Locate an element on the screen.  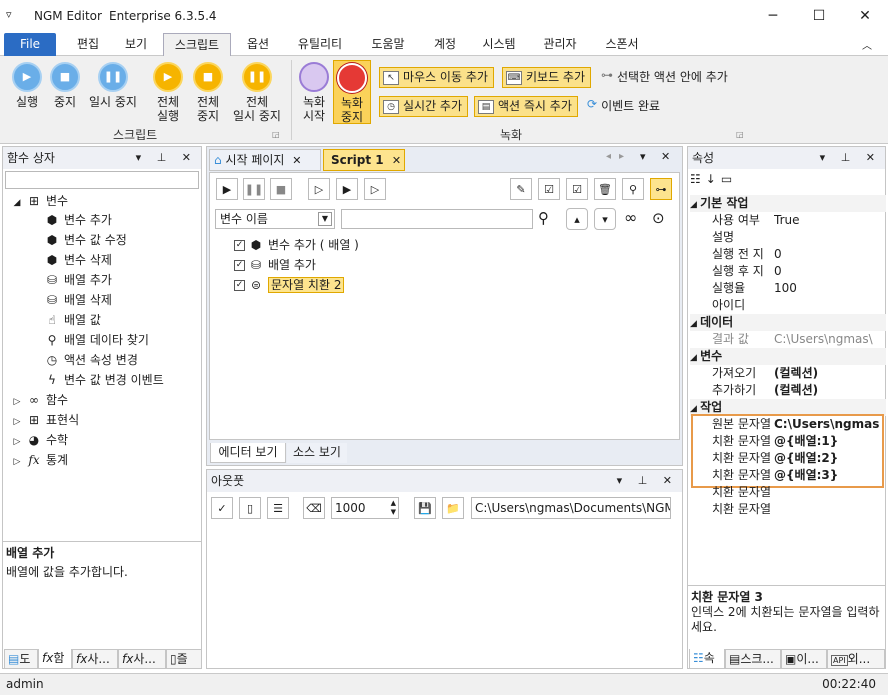
prop-category-data: ◢ 데이터 is located at coordinates (788, 322).